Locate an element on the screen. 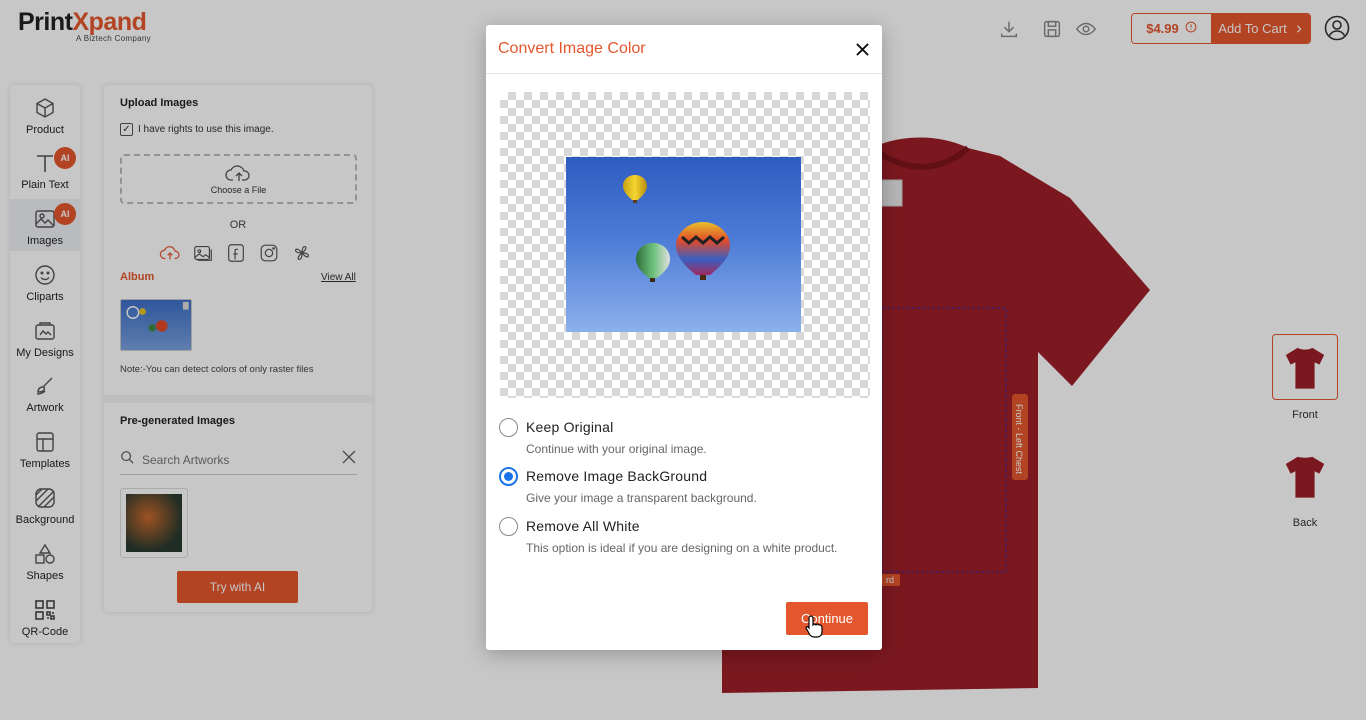 The height and width of the screenshot is (720, 1366). remove-all-white-radio is located at coordinates (508, 526).